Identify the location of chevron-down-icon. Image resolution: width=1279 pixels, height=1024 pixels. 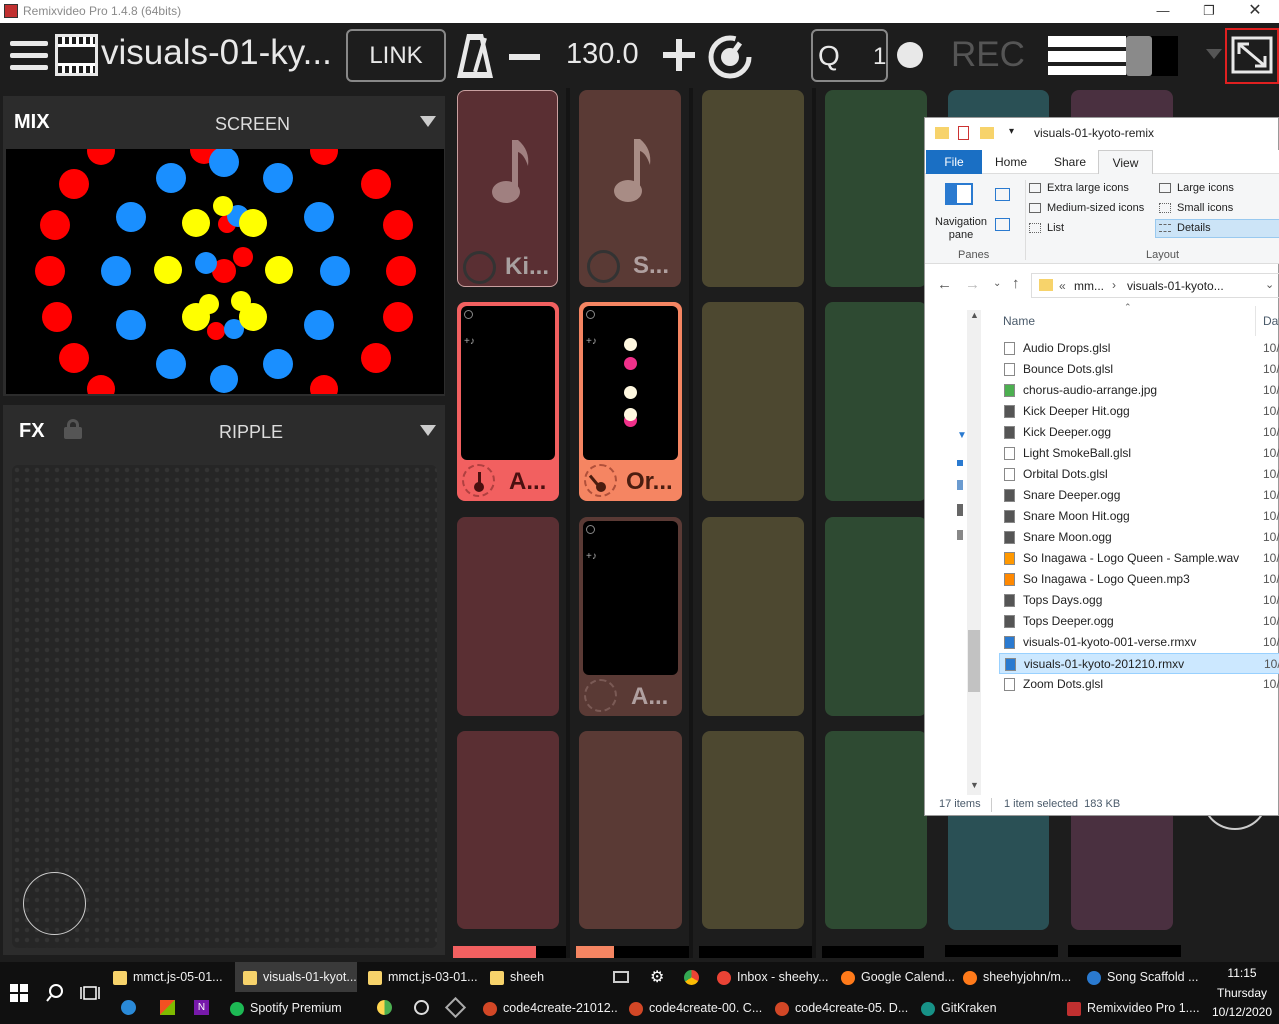
(1214, 54).